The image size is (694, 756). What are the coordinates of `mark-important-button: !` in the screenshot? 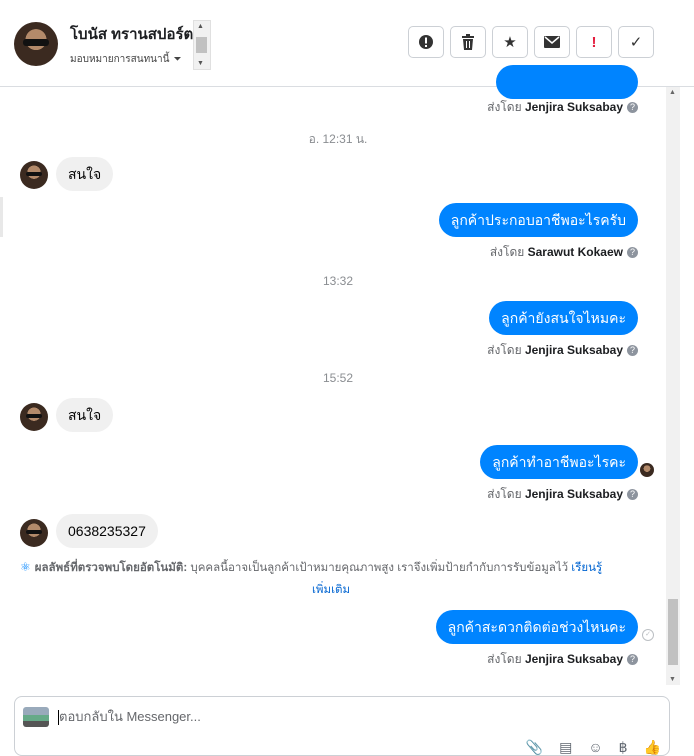 It's located at (594, 42).